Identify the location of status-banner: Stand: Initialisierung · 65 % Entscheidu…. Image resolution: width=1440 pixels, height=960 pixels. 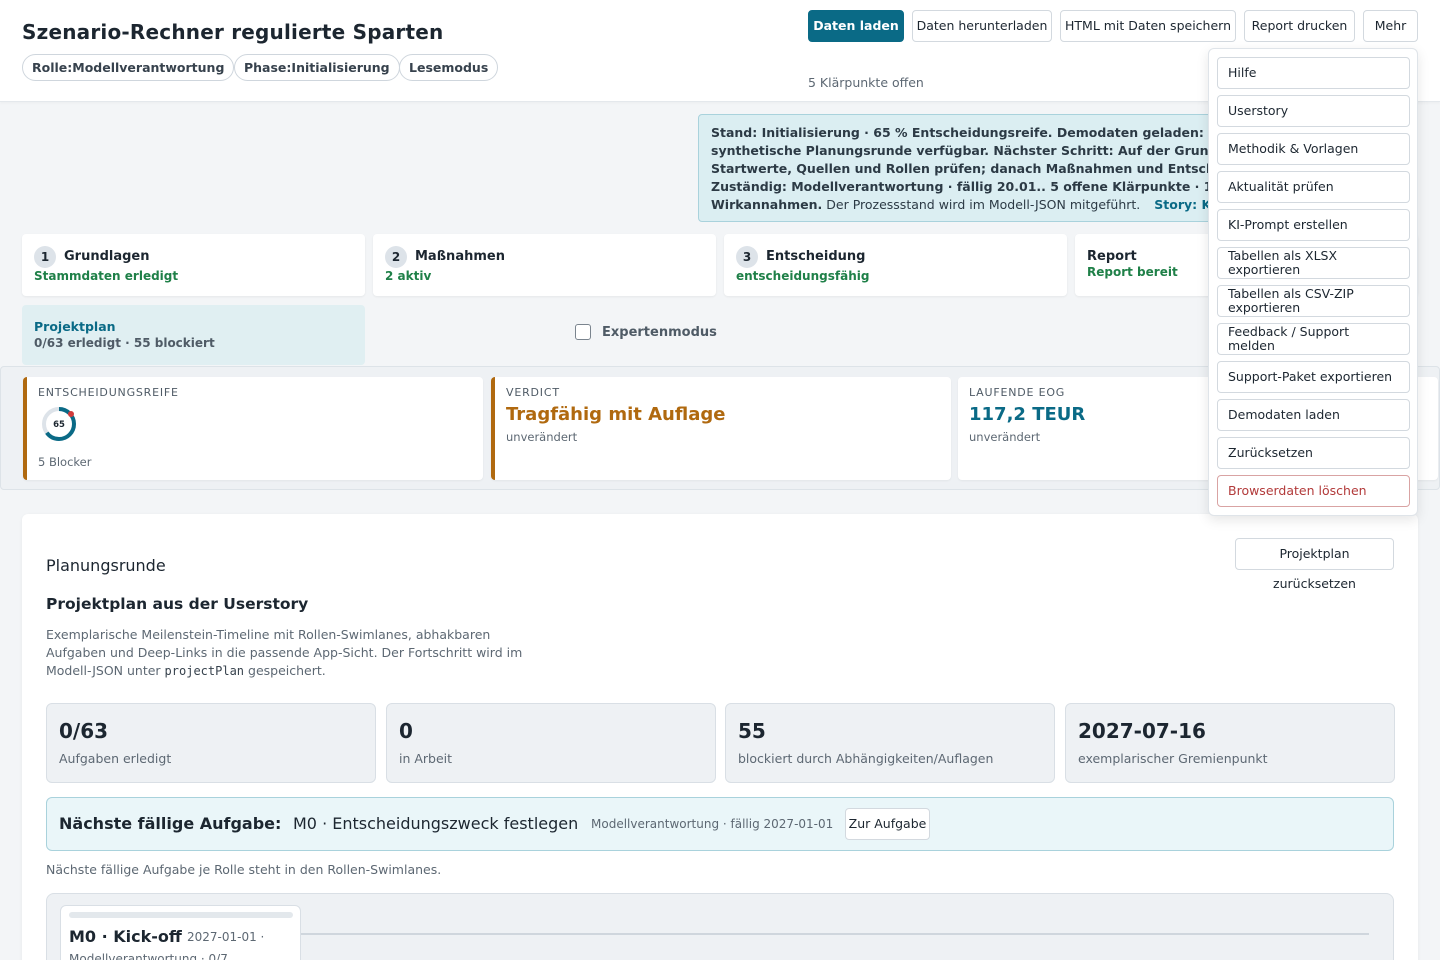
(978, 168).